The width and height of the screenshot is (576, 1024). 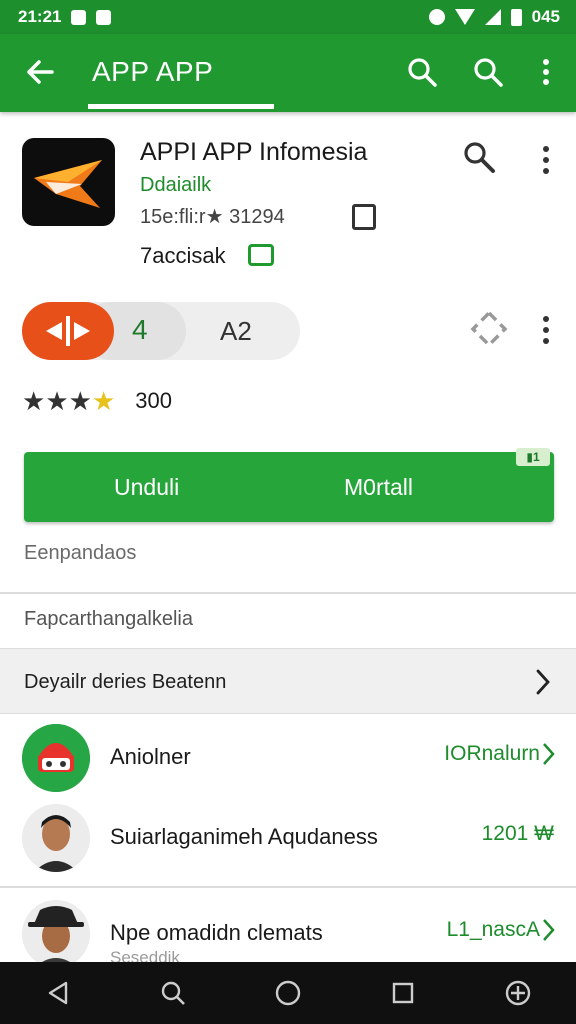 I want to click on rating-value-2: A2, so click(x=236, y=331).